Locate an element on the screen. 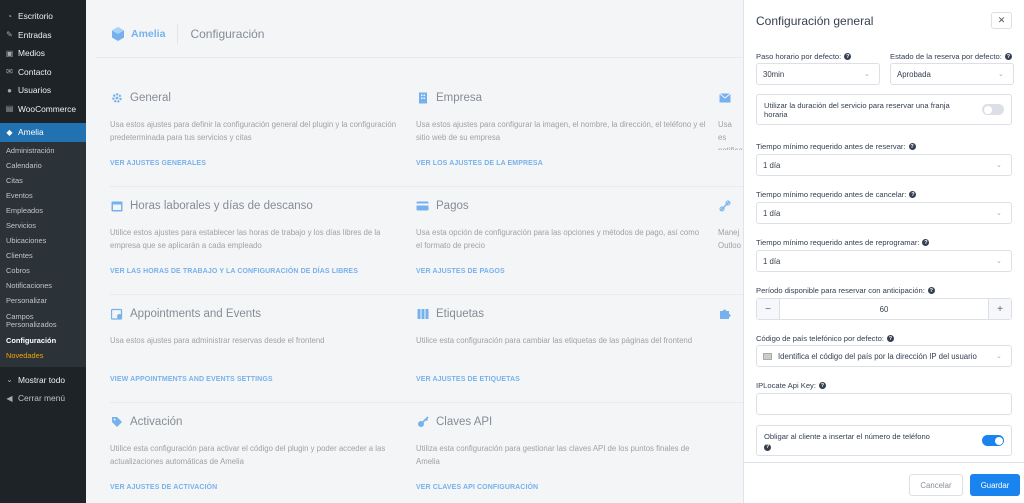 The height and width of the screenshot is (503, 1024). submenu-notificaciones: Notificaciones is located at coordinates (43, 286).